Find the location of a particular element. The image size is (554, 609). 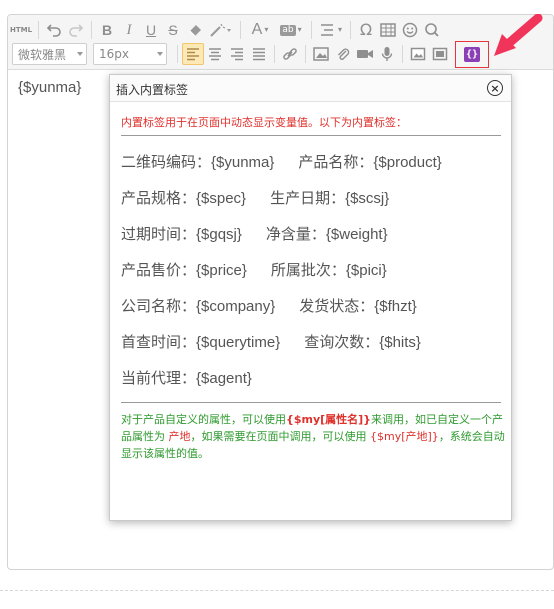

tag-item-gqsj: 过期时间：{$gqsj} is located at coordinates (181, 241).